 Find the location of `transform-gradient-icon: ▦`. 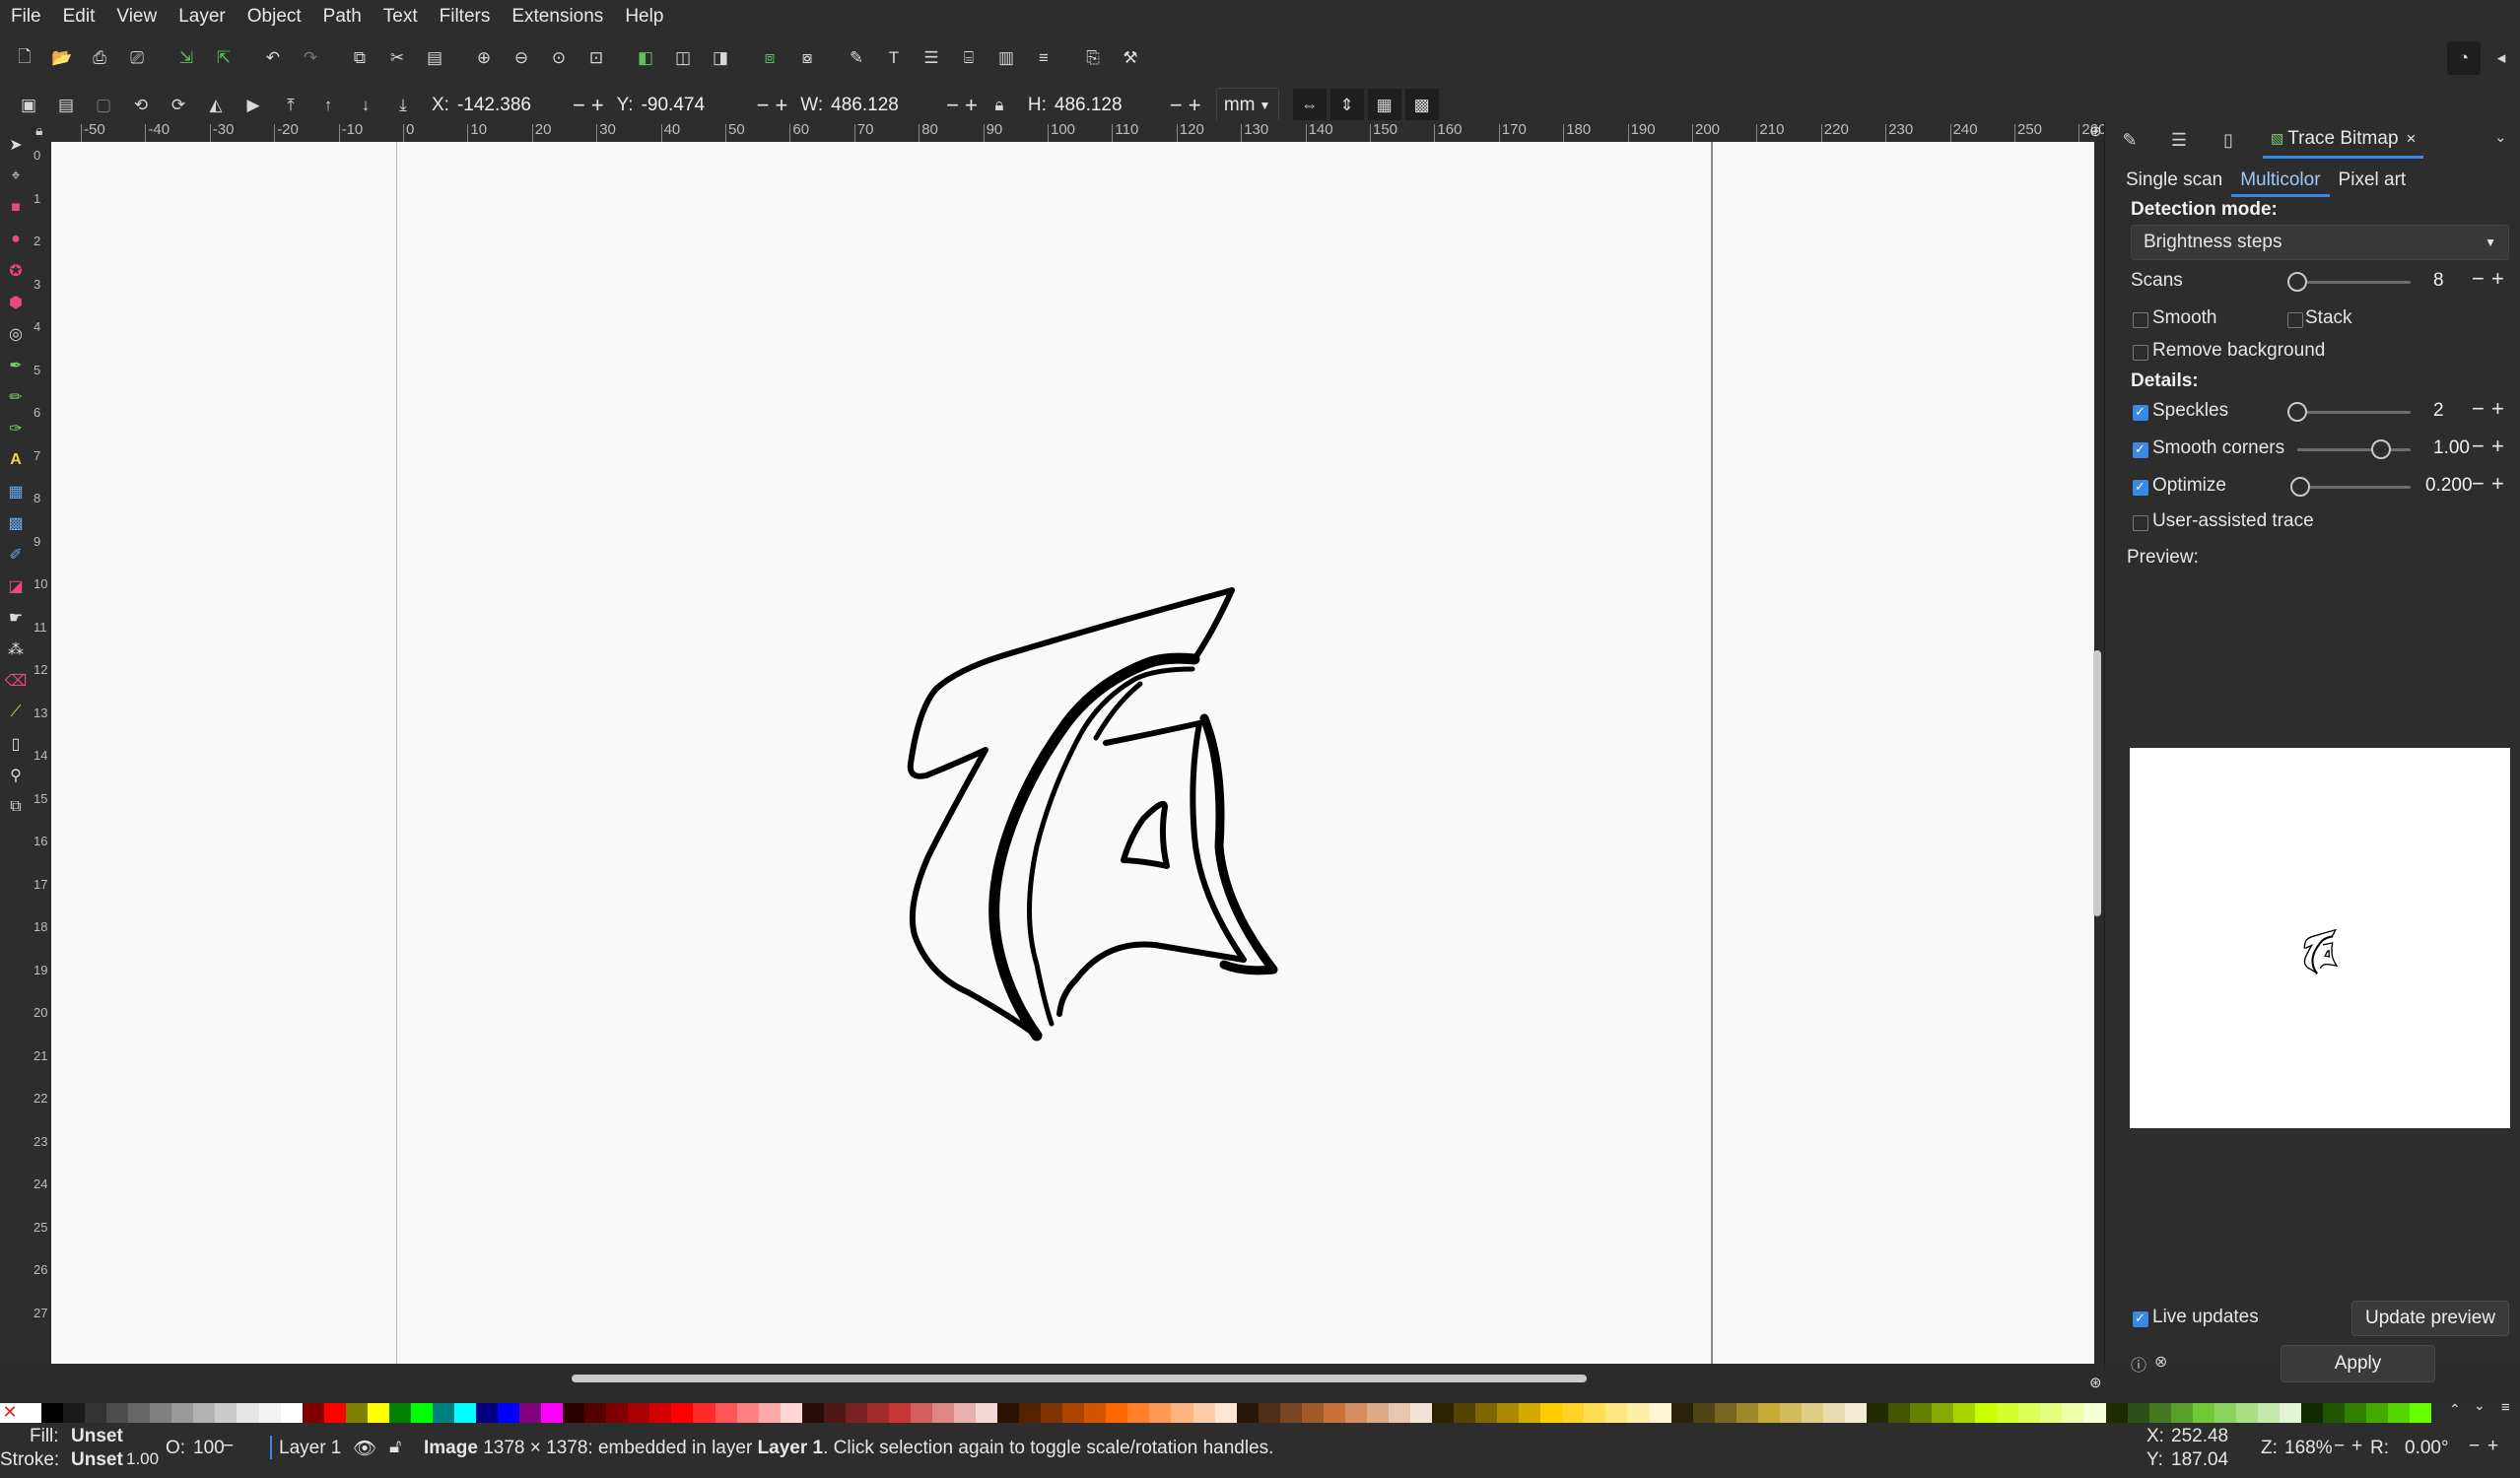

transform-gradient-icon: ▦ is located at coordinates (1384, 106).